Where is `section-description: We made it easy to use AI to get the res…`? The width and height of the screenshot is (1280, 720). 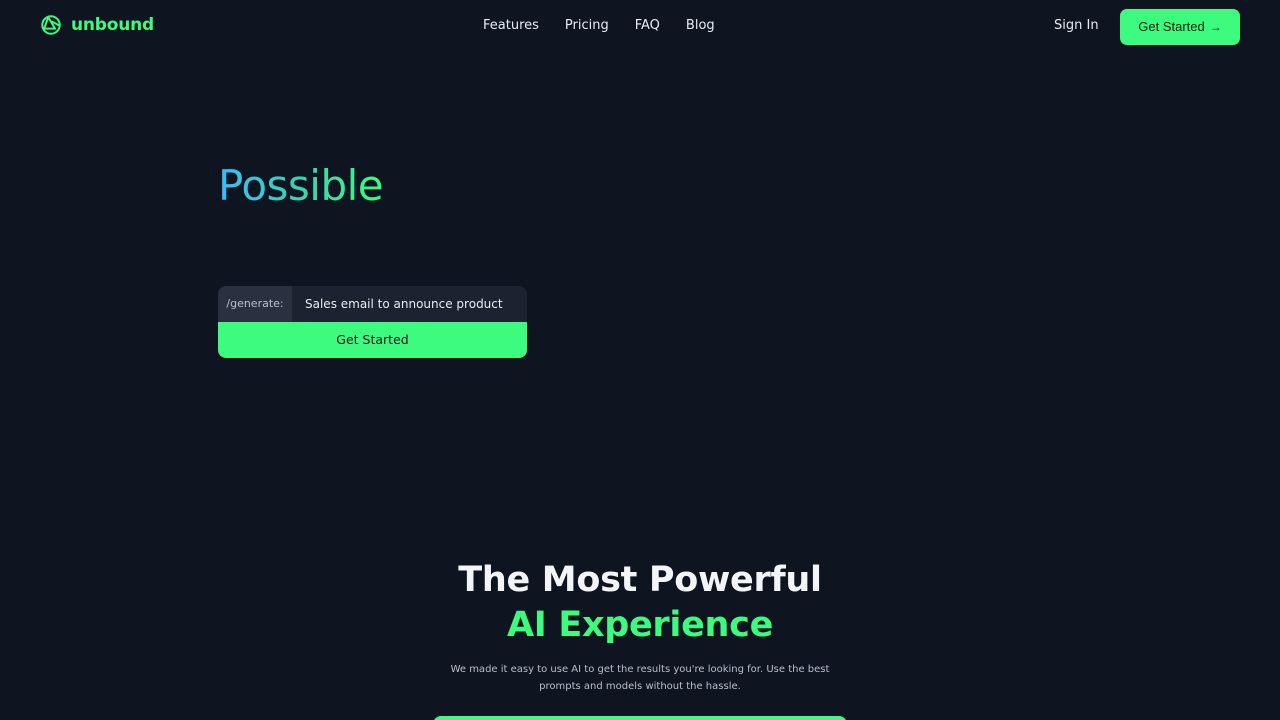
section-description: We made it easy to use AI to get the res… is located at coordinates (640, 678).